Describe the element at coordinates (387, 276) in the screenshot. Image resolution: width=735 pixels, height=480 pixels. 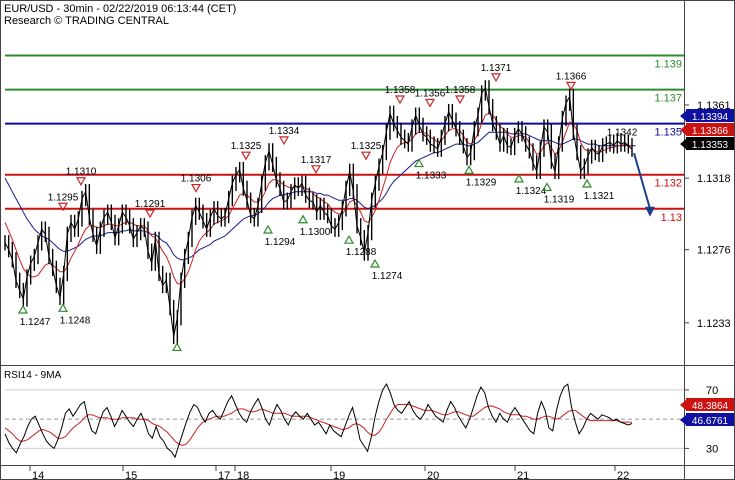
I see `low-label: 1.1274` at that location.